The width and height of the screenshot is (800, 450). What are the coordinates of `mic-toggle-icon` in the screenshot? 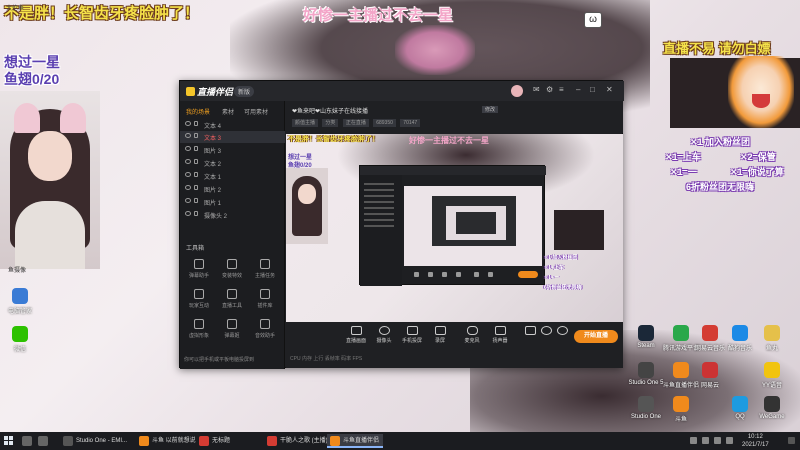 It's located at (546, 331).